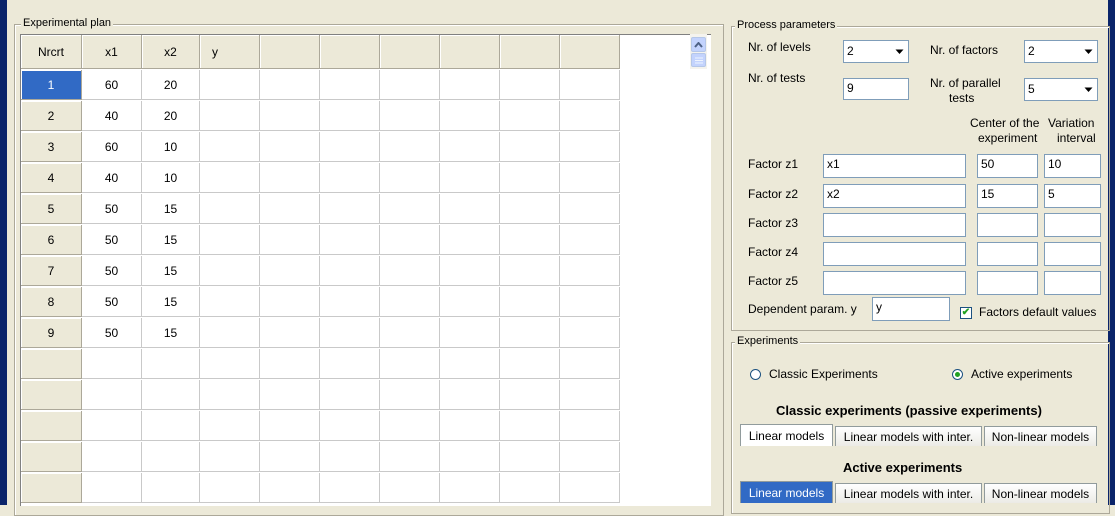  Describe the element at coordinates (755, 374) in the screenshot. I see `classic-experiments-radio` at that location.